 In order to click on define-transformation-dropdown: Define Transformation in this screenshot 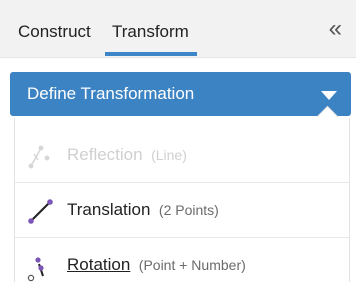, I will do `click(180, 94)`.